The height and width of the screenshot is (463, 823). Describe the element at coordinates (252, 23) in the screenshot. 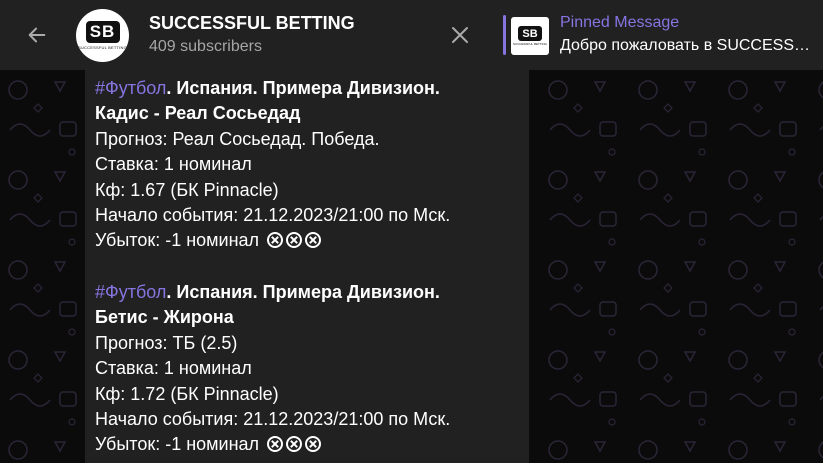

I see `channel-title: SUCCESSFUL BETTING` at that location.